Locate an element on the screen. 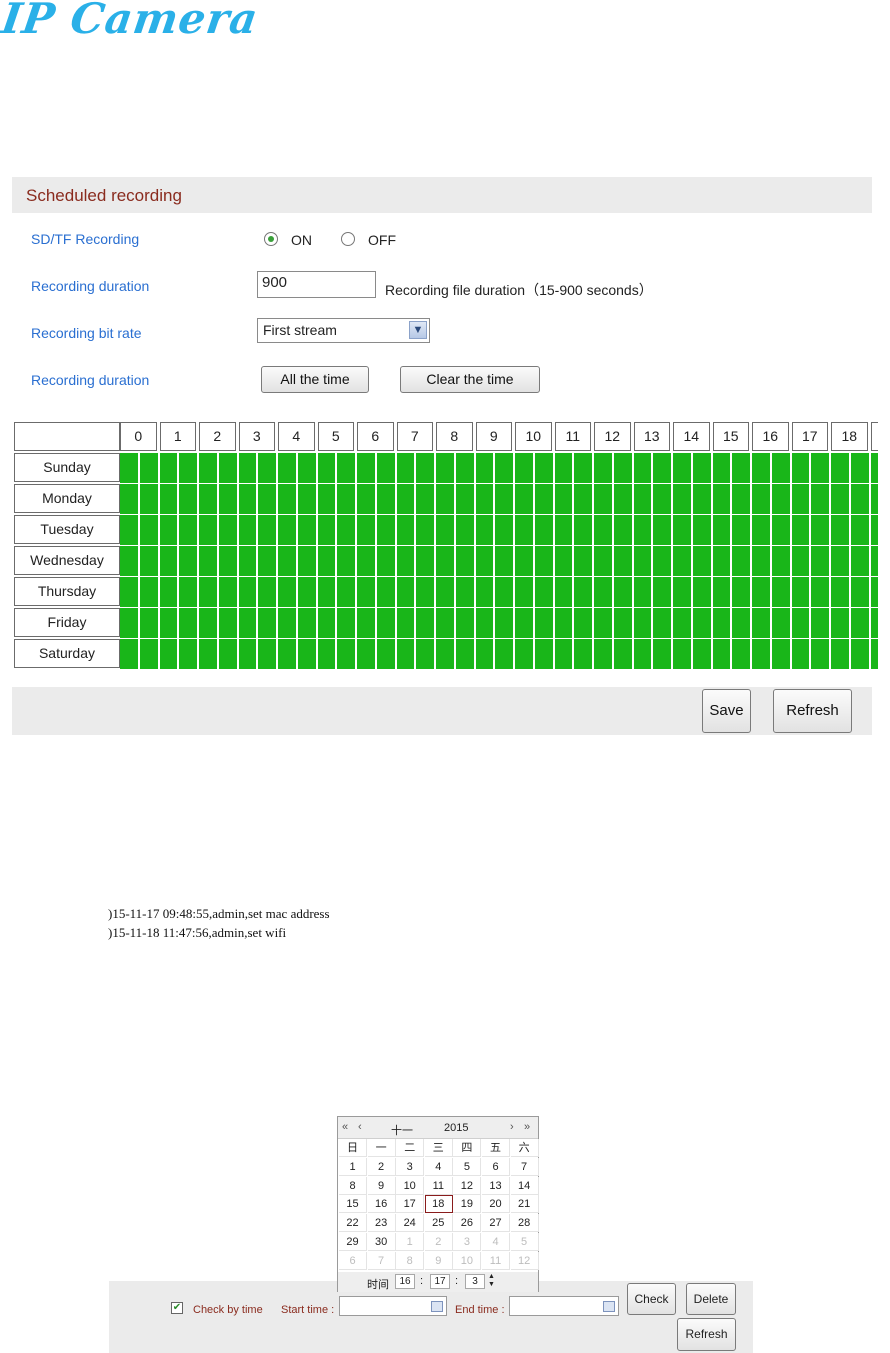  hour-field: 16 is located at coordinates (405, 1281).